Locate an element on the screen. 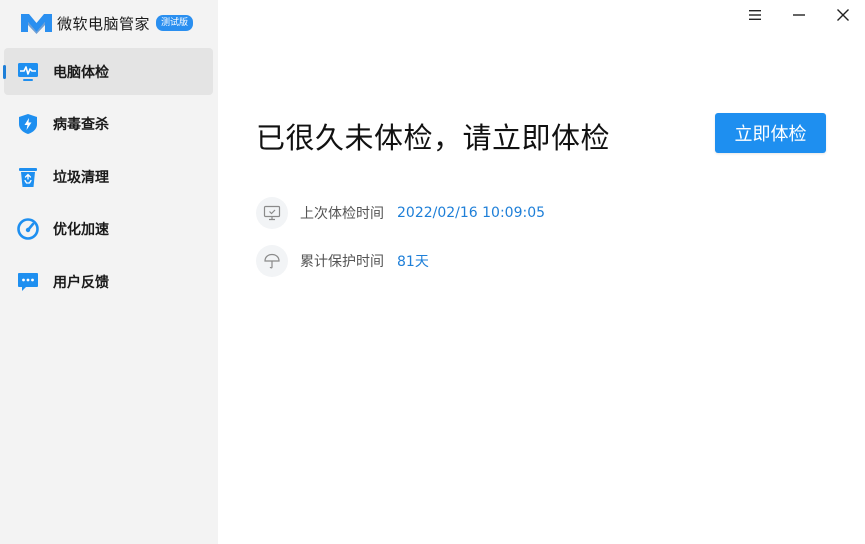  last-checkup-label: 上次体检时间 is located at coordinates (342, 214).